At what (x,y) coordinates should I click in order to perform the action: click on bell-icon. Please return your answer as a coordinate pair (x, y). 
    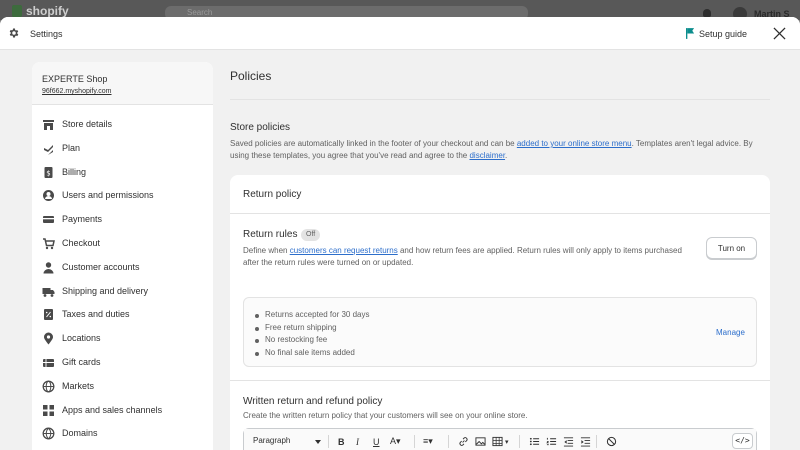
    Looking at the image, I should click on (707, 13).